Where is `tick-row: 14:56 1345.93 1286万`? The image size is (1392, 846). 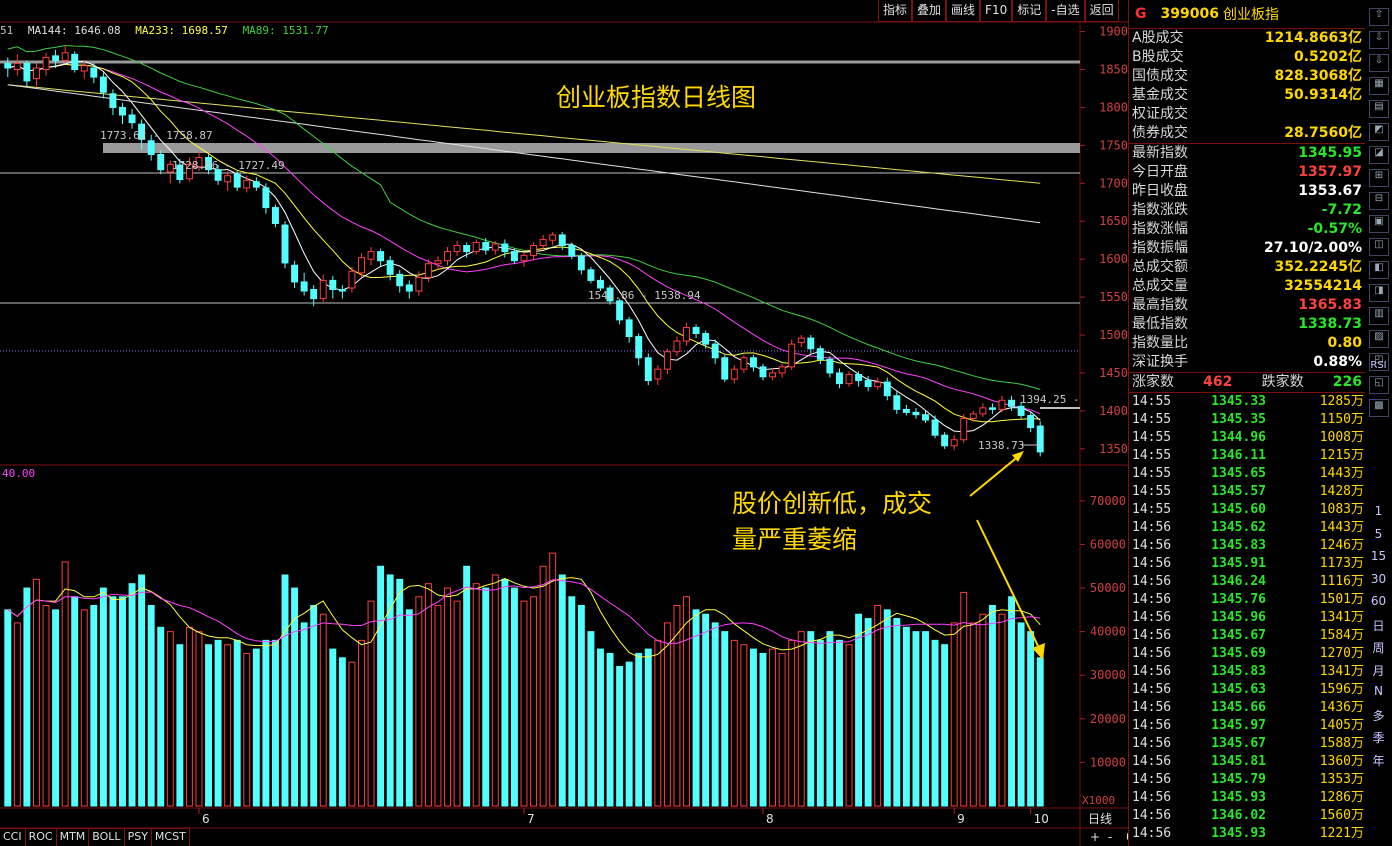 tick-row: 14:56 1345.93 1286万 is located at coordinates (1248, 797).